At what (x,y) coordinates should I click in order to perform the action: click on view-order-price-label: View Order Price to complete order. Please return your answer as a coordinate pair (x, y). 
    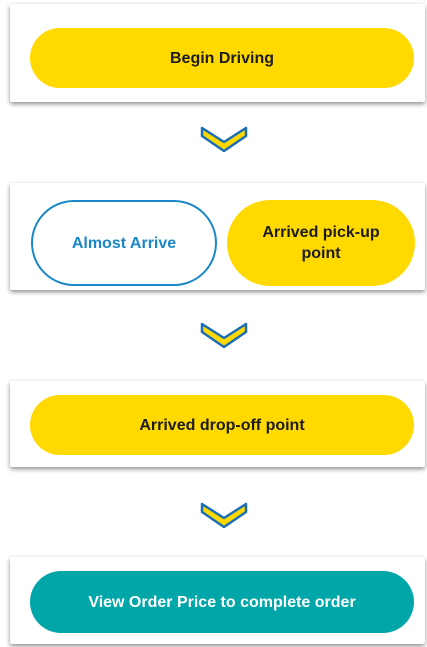
    Looking at the image, I should click on (222, 602).